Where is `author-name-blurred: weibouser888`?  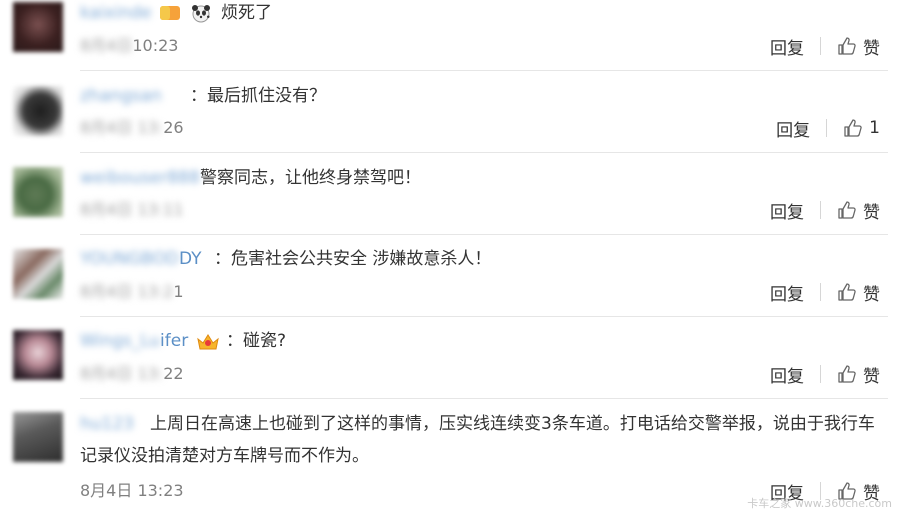
author-name-blurred: weibouser888 is located at coordinates (140, 178).